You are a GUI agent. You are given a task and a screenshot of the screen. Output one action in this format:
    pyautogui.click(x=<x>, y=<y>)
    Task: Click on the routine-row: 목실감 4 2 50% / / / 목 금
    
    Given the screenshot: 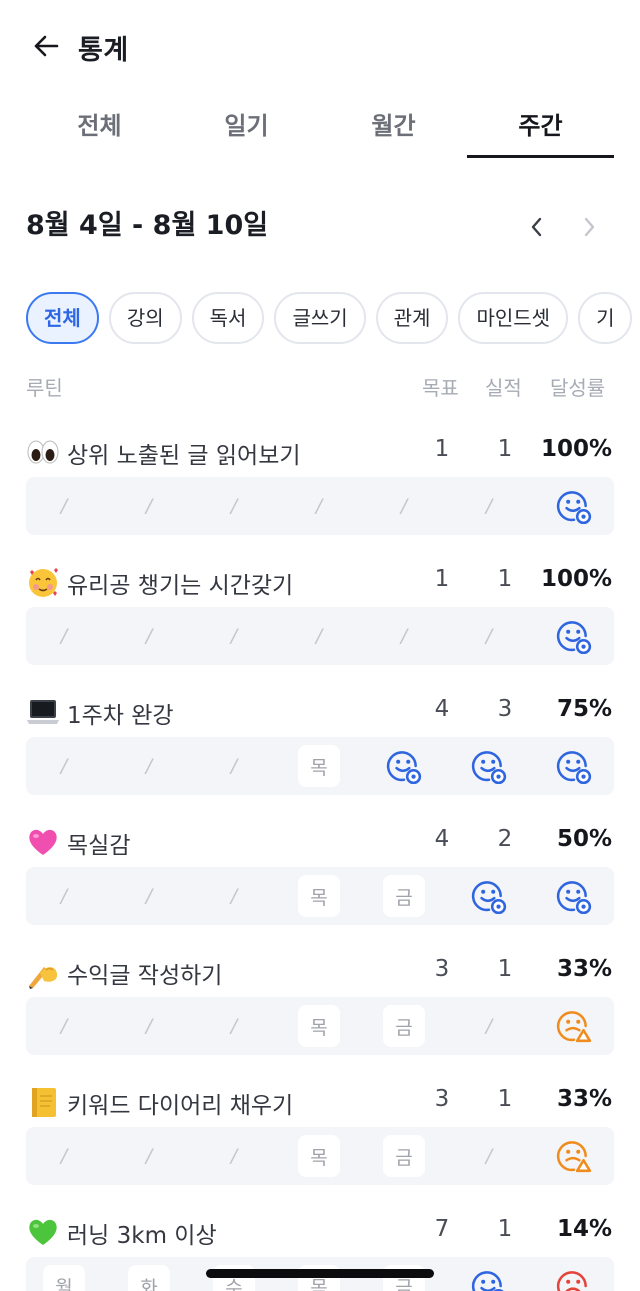 What is the action you would take?
    pyautogui.click(x=320, y=882)
    